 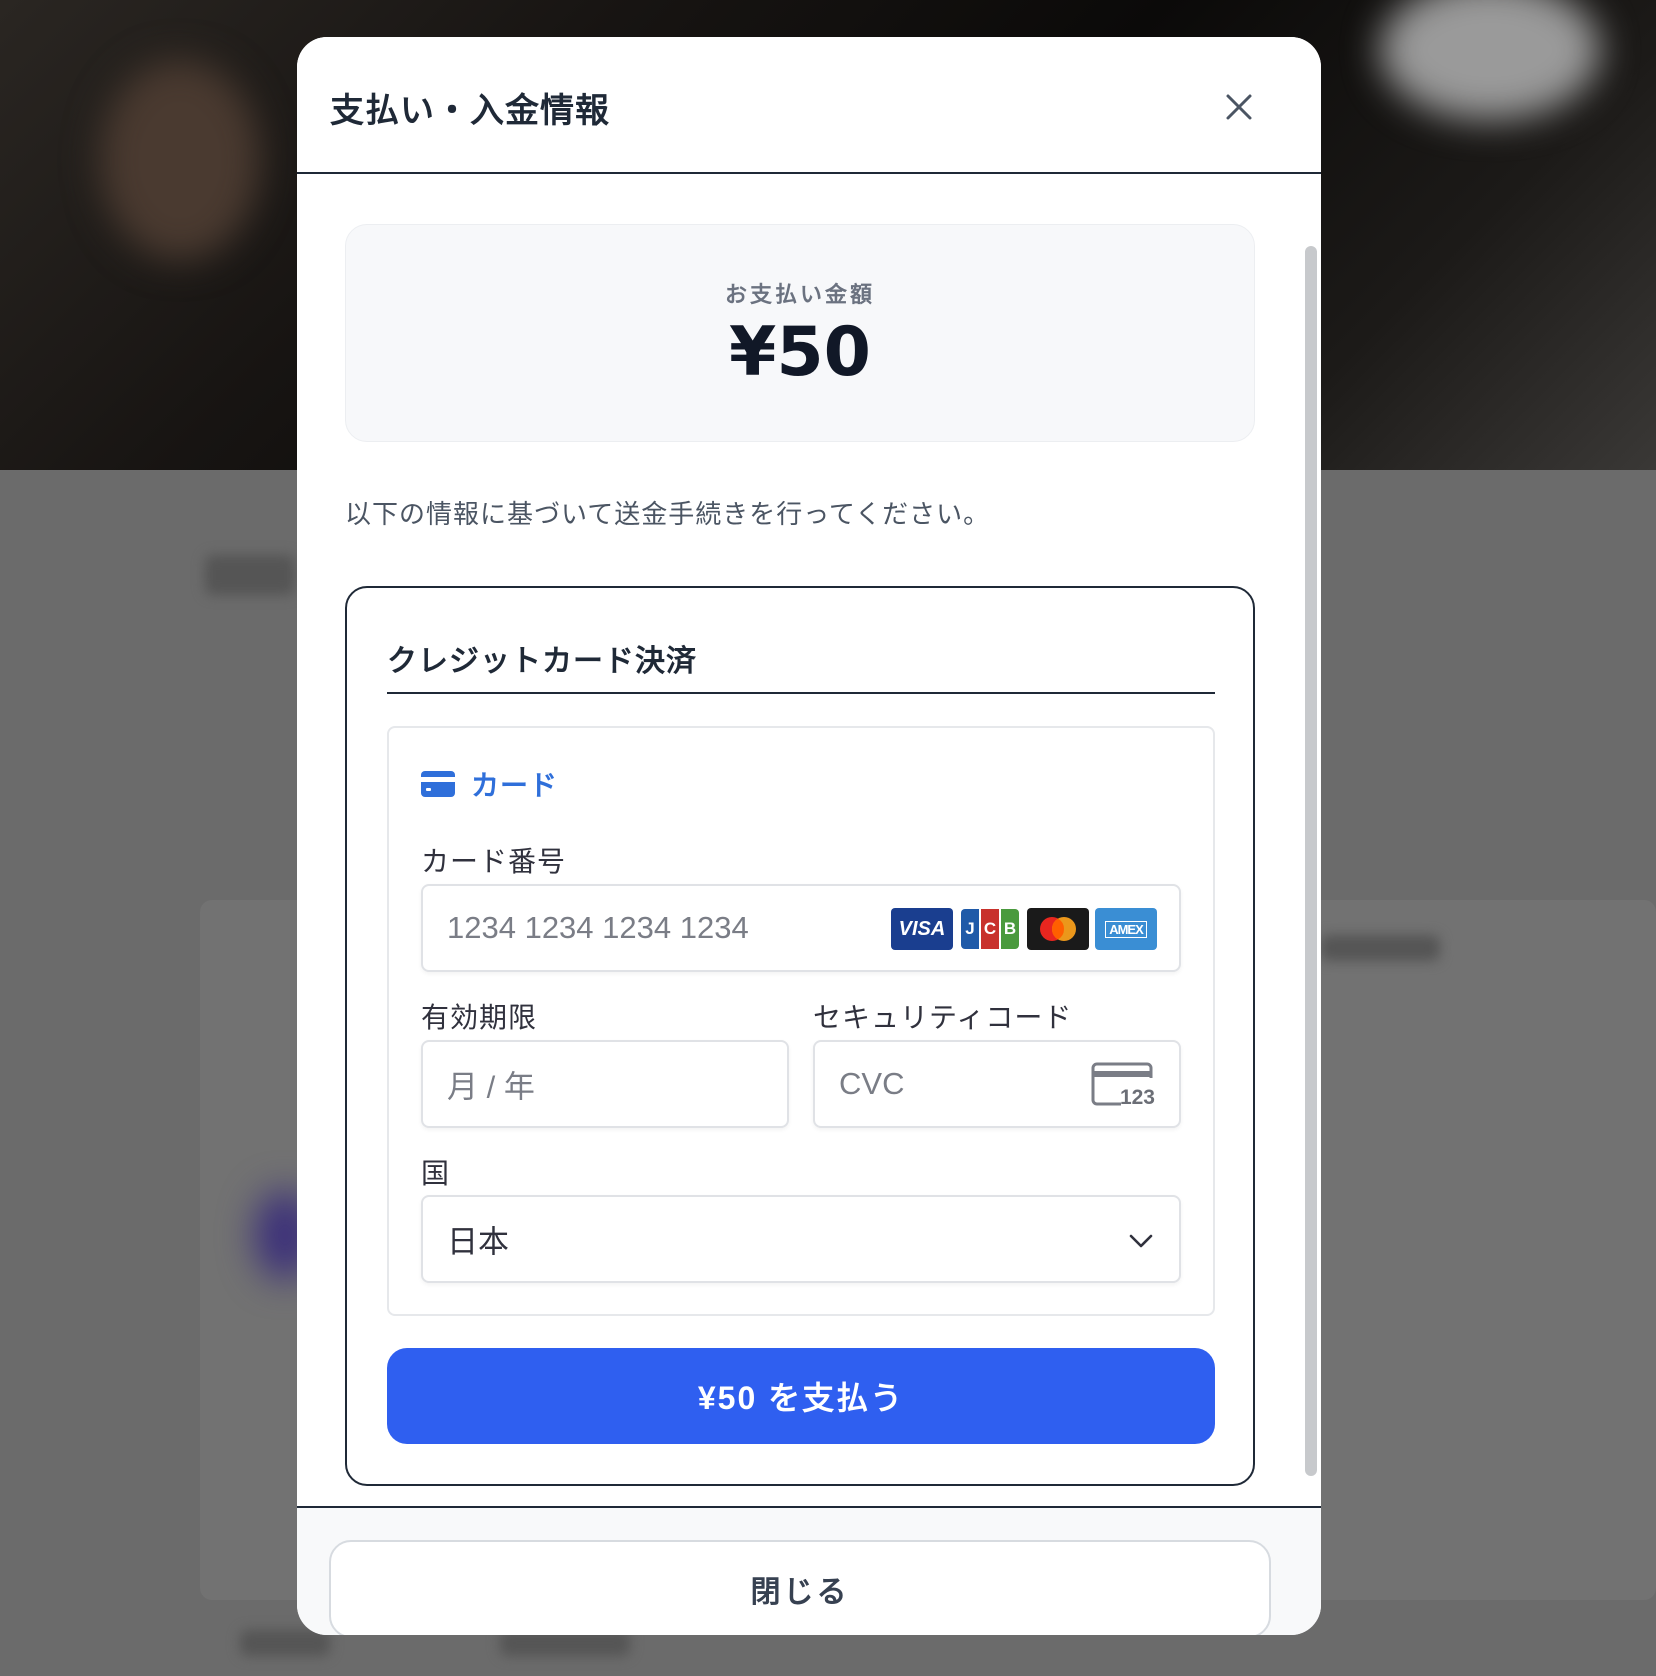 I want to click on close-button, so click(x=1239, y=107).